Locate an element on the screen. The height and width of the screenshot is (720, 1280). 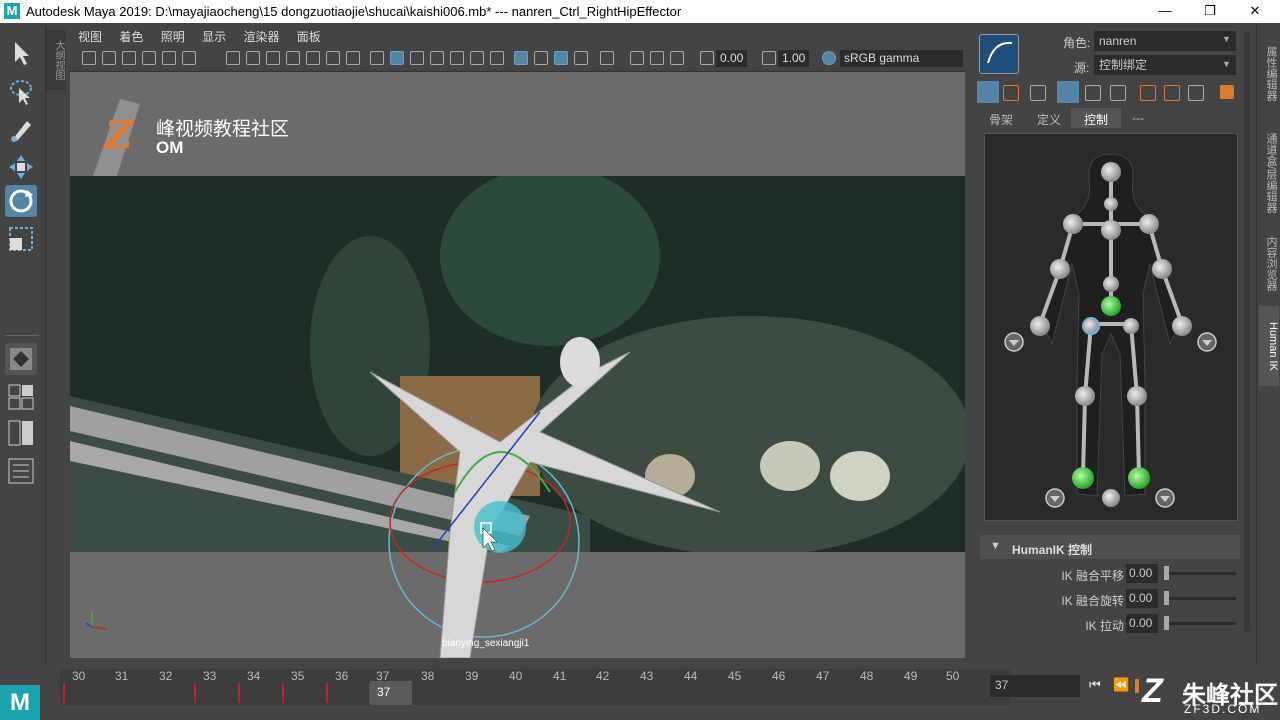
safe-action-icon is located at coordinates (333, 58).